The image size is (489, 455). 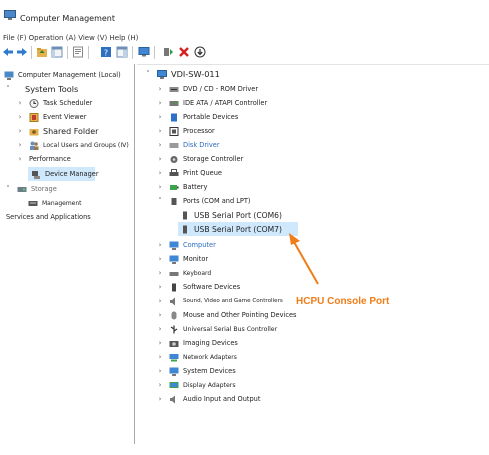 I want to click on tree-label: Disk Driver, so click(x=201, y=145).